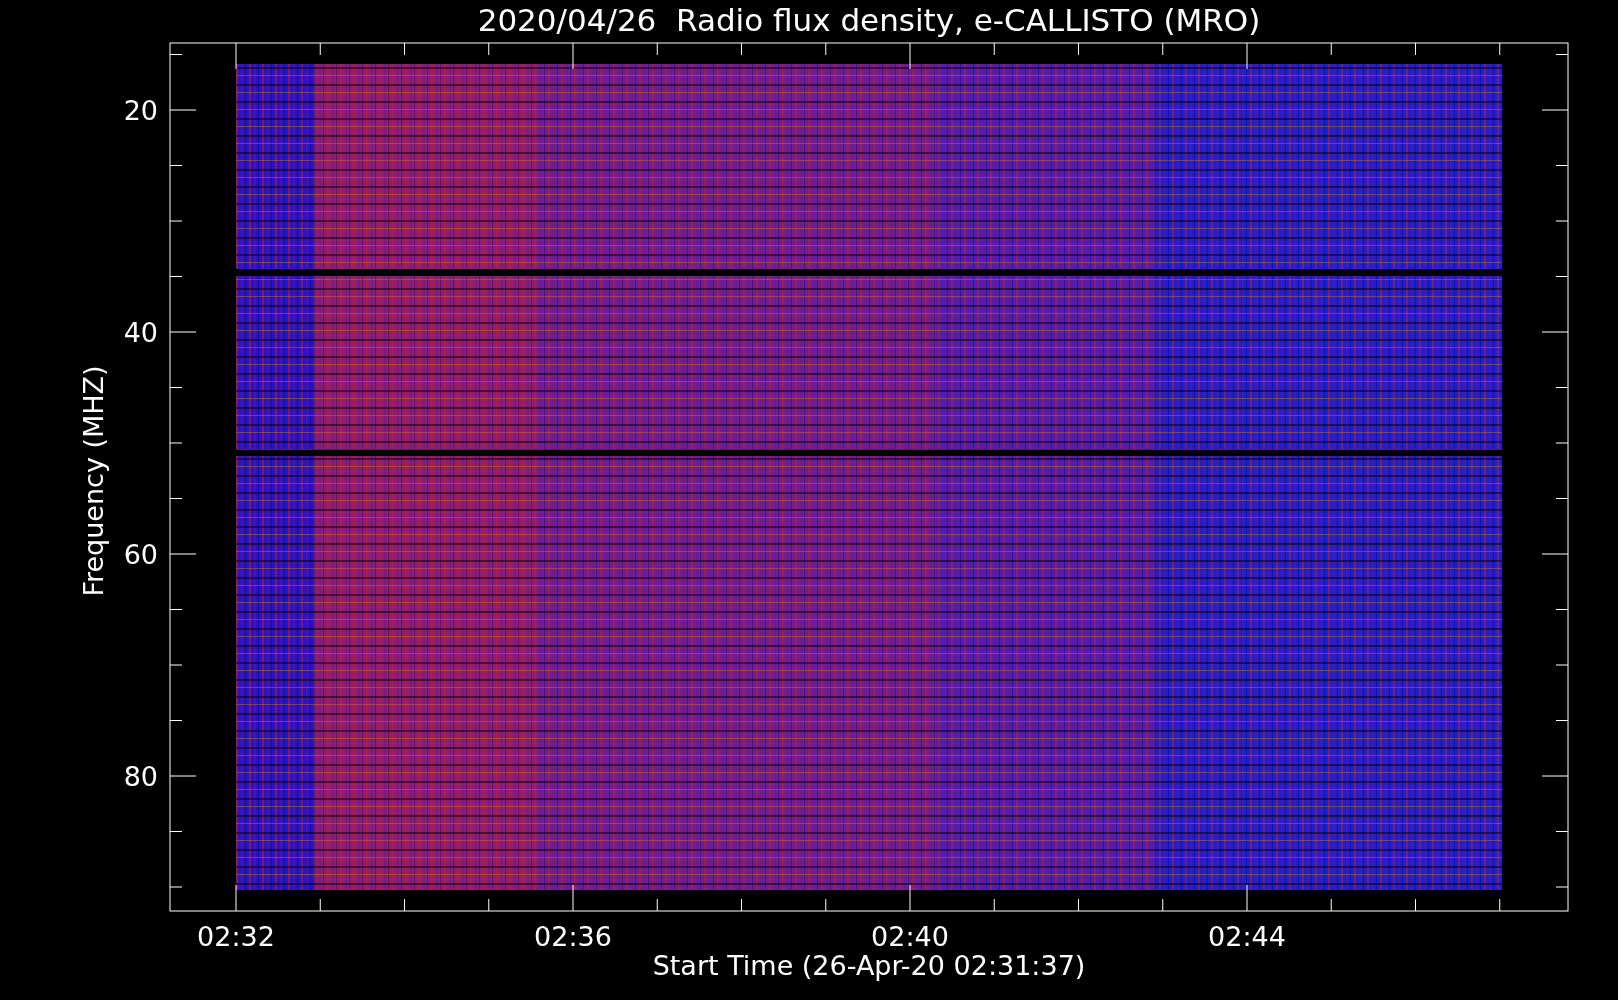 Image resolution: width=1618 pixels, height=1000 pixels. Describe the element at coordinates (140, 332) in the screenshot. I see `y-tick-label: 40` at that location.